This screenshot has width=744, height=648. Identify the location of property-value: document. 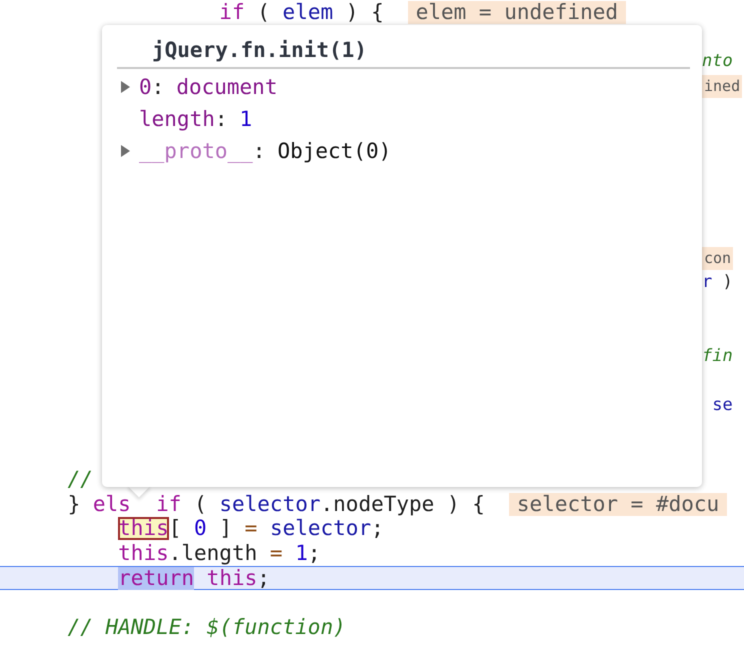
(227, 87).